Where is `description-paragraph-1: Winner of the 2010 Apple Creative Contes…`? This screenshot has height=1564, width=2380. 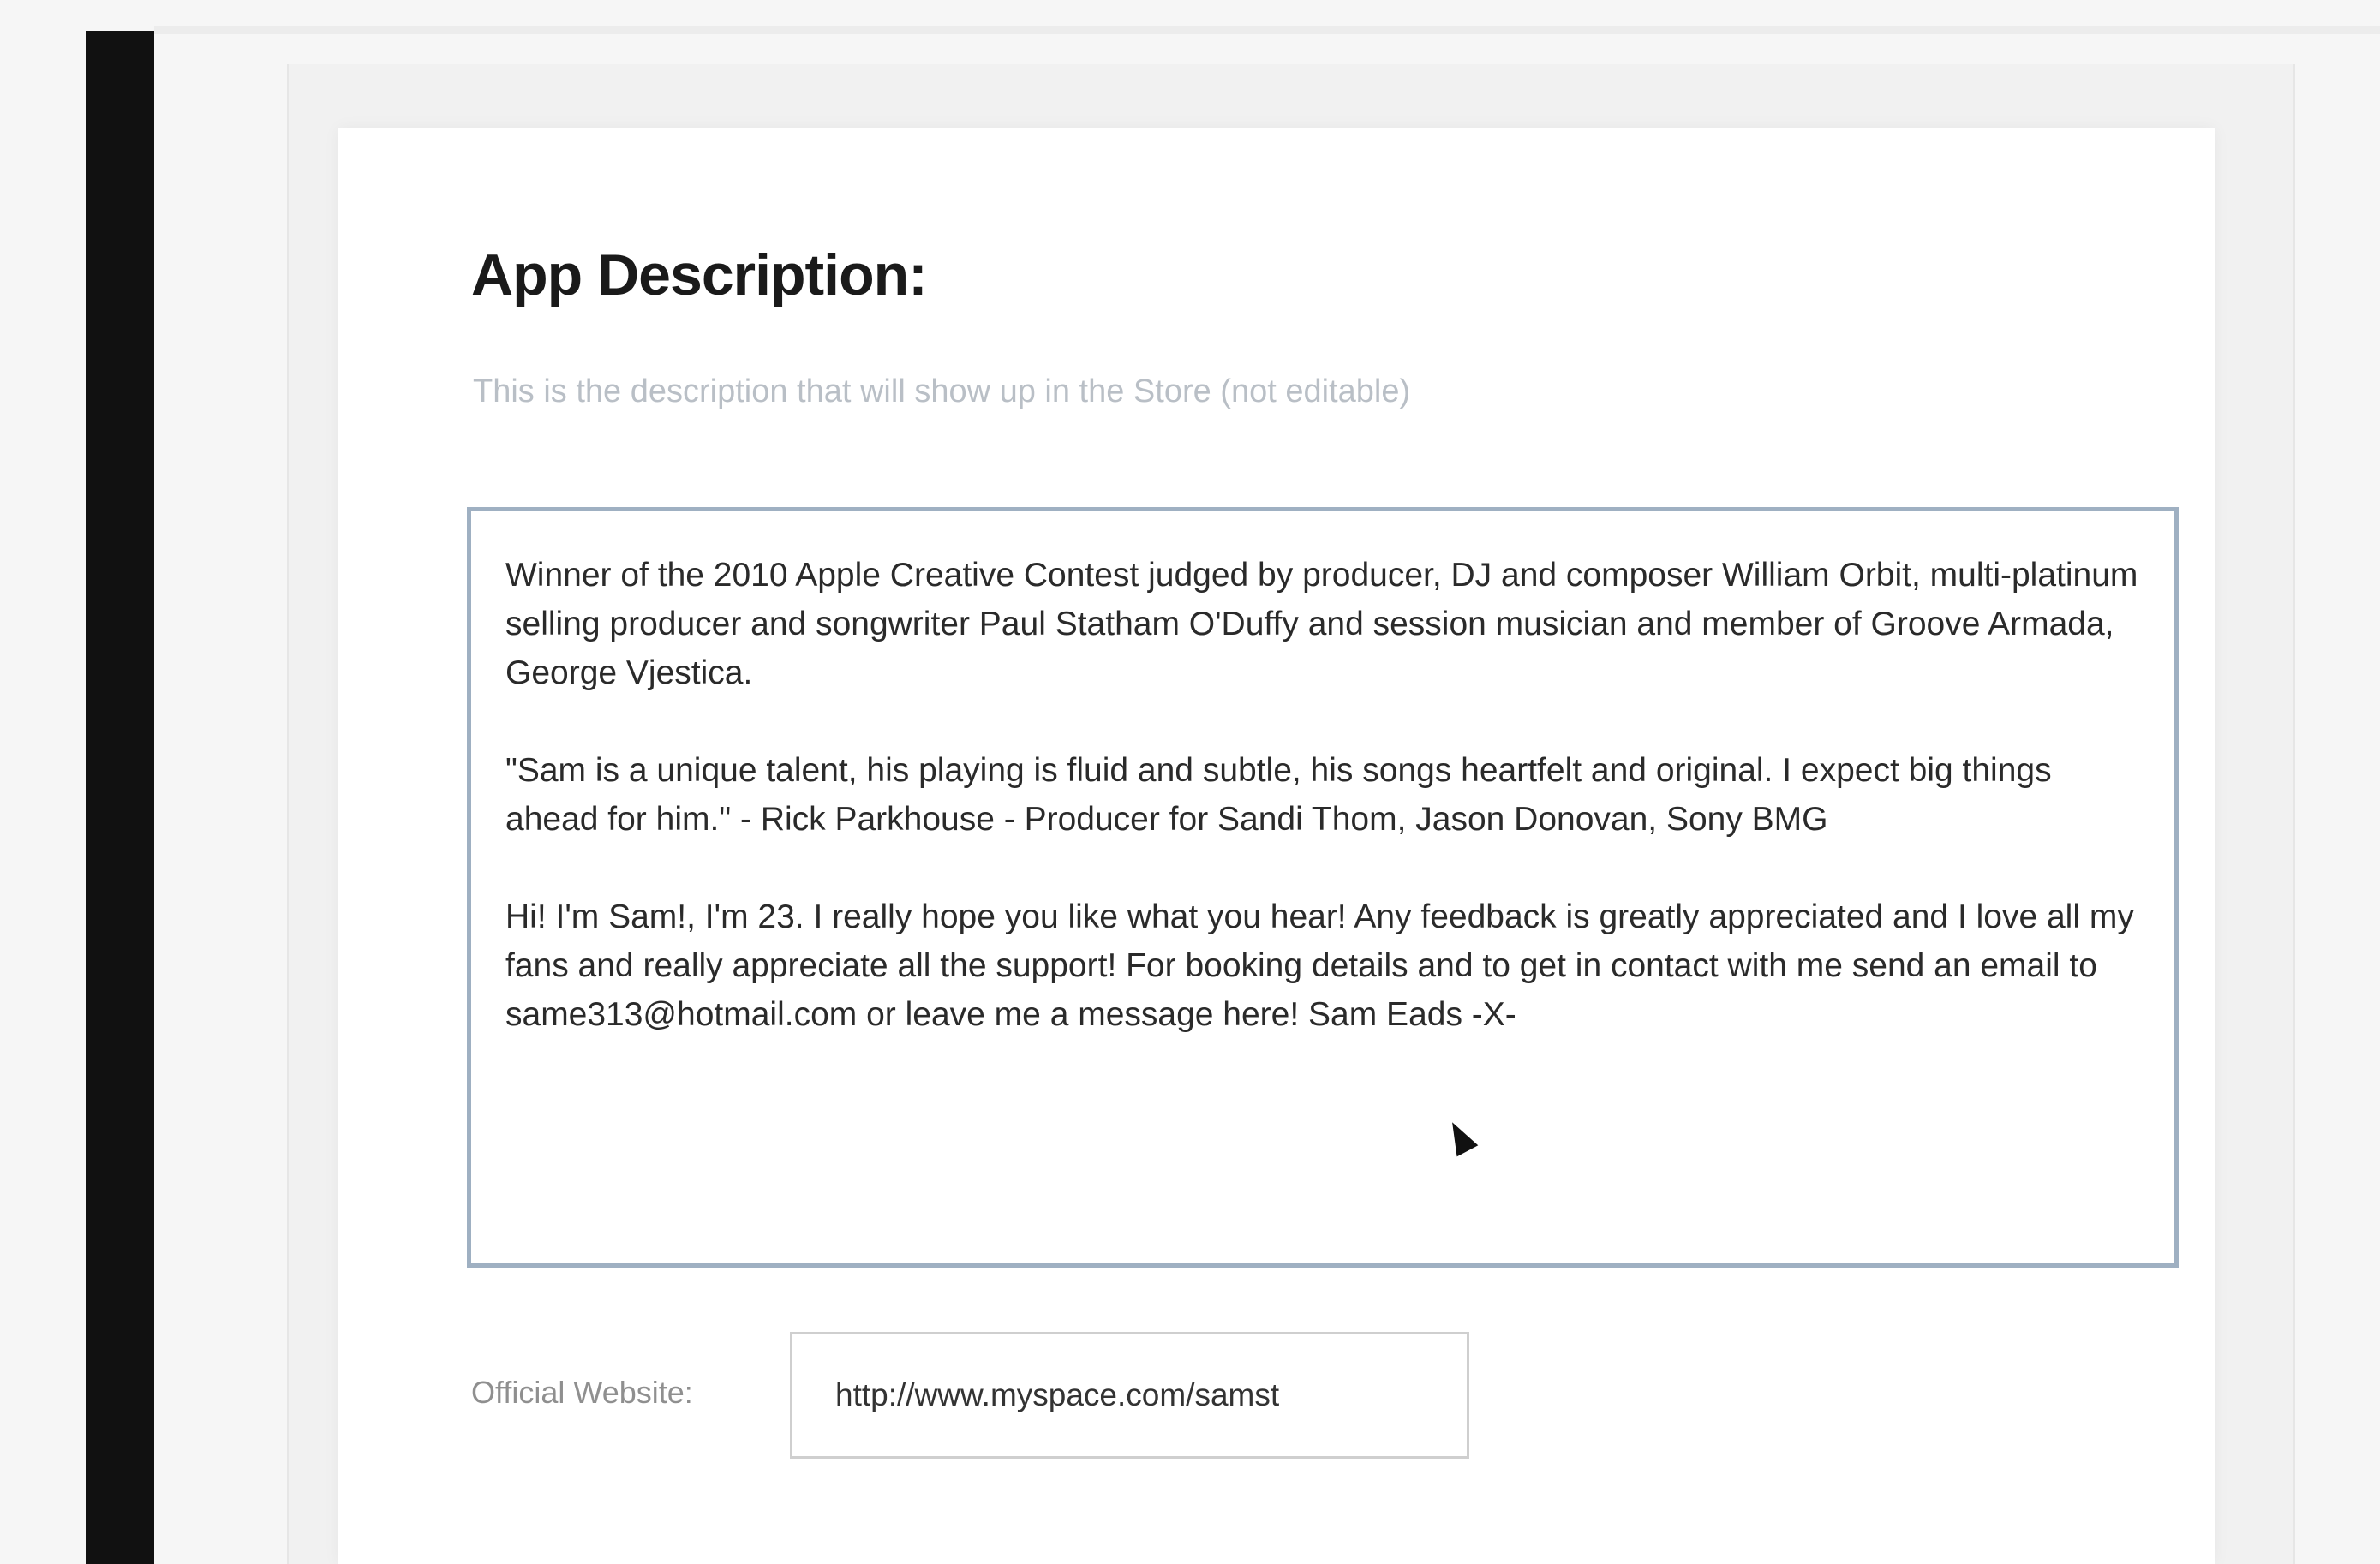
description-paragraph-1: Winner of the 2010 Apple Creative Contes… is located at coordinates (1321, 624).